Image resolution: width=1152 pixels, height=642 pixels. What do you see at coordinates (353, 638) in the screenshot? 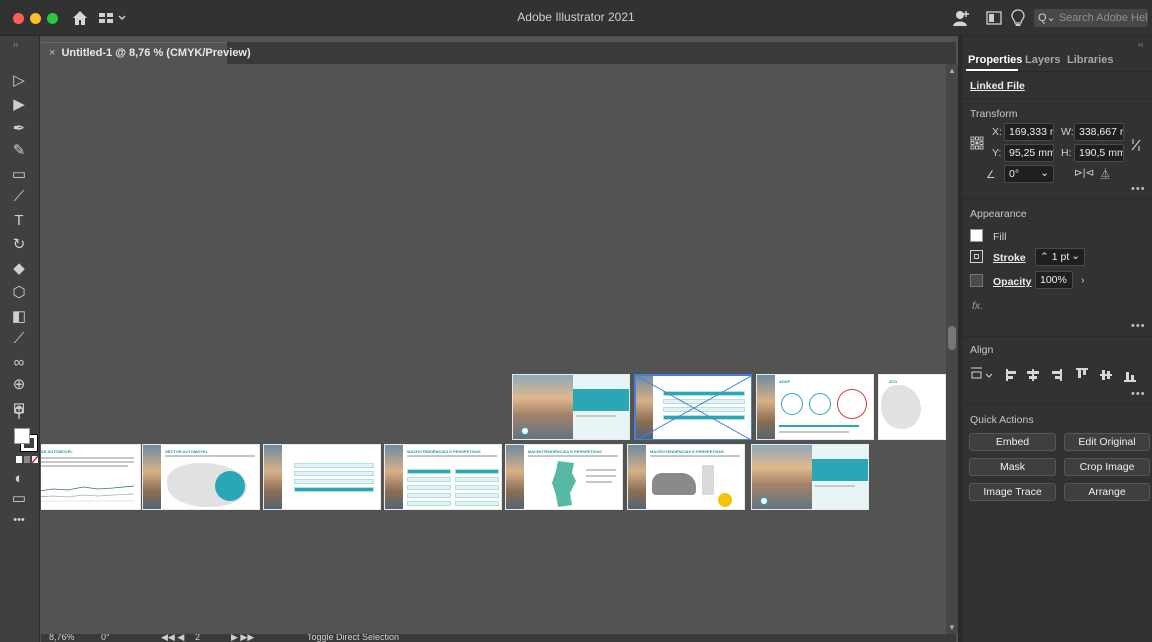
I see `active-tool-status: Toggle Direct Selection` at bounding box center [353, 638].